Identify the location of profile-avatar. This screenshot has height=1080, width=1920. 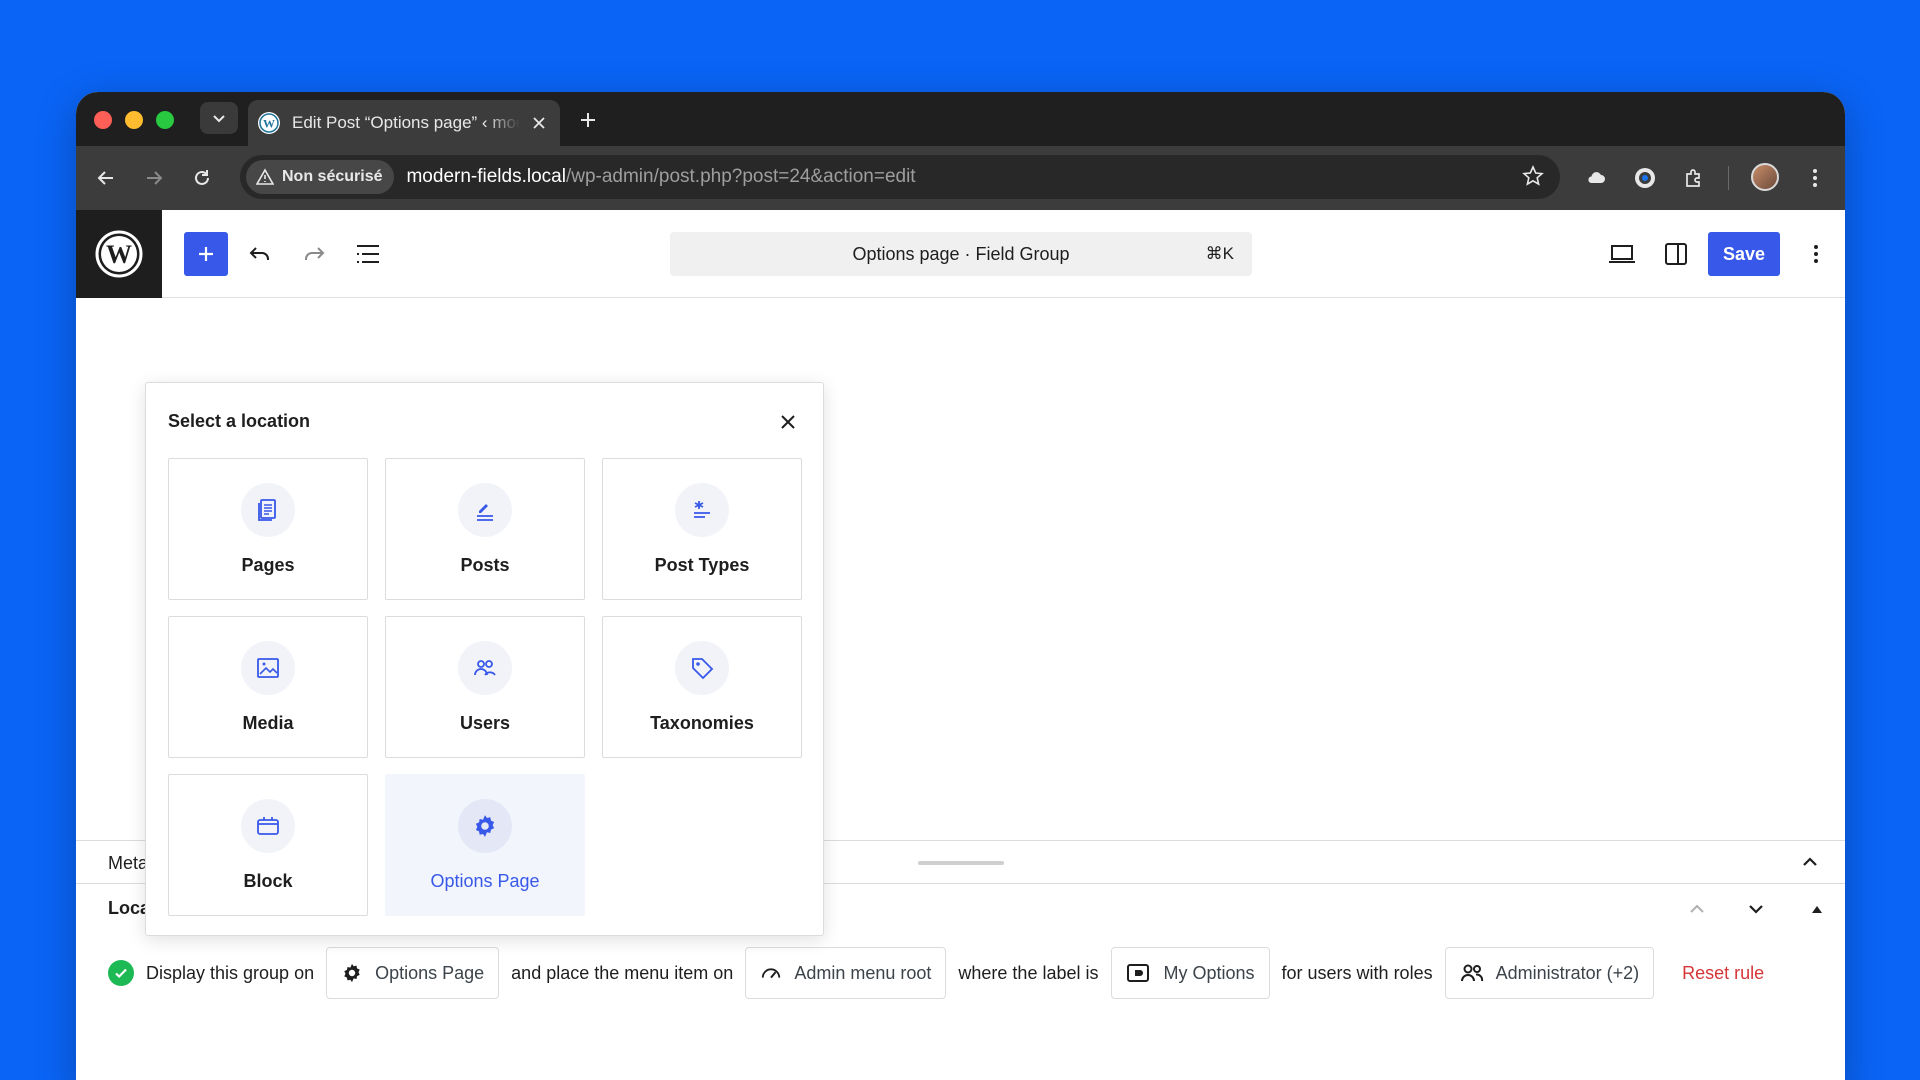
(1765, 177).